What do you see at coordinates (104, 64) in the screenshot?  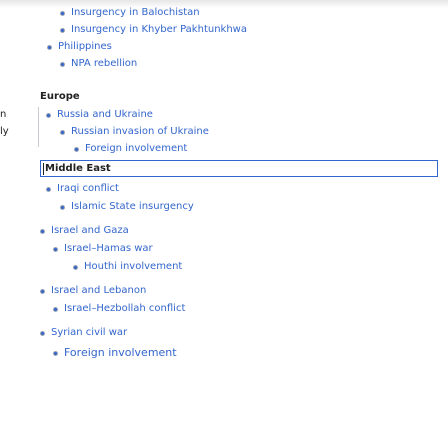 I see `list-item-link: NPA rebellion` at bounding box center [104, 64].